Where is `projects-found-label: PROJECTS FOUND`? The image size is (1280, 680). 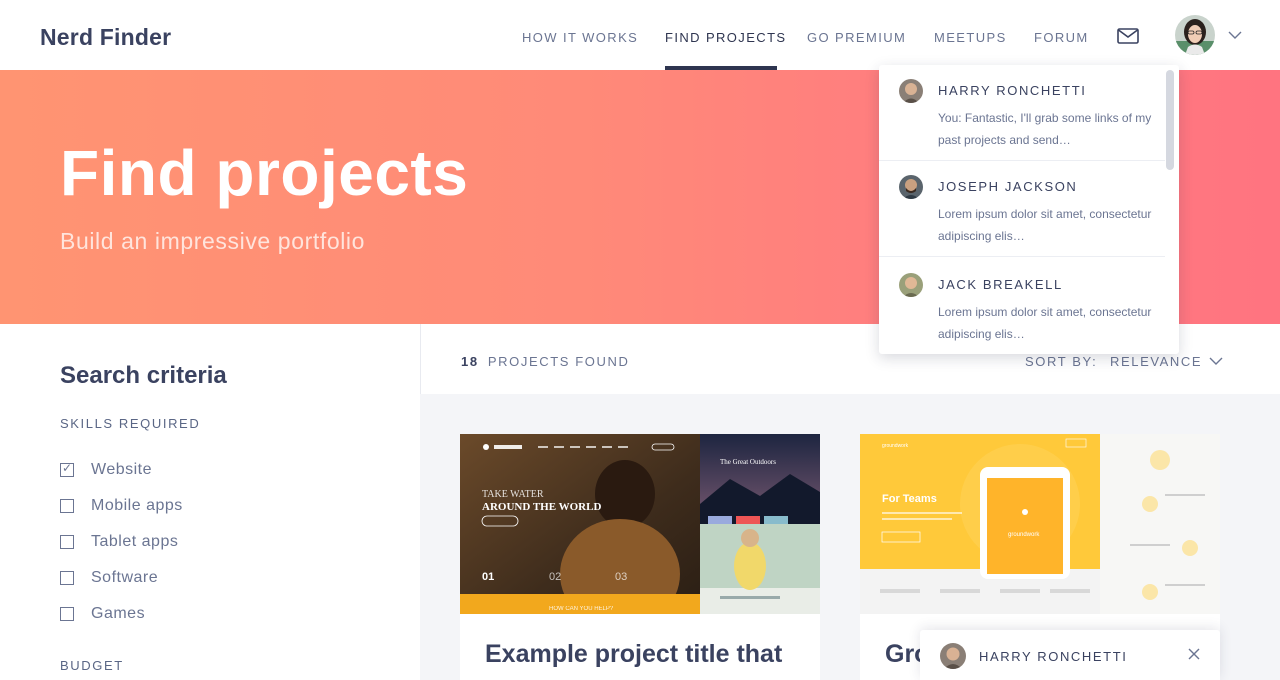 projects-found-label: PROJECTS FOUND is located at coordinates (558, 361).